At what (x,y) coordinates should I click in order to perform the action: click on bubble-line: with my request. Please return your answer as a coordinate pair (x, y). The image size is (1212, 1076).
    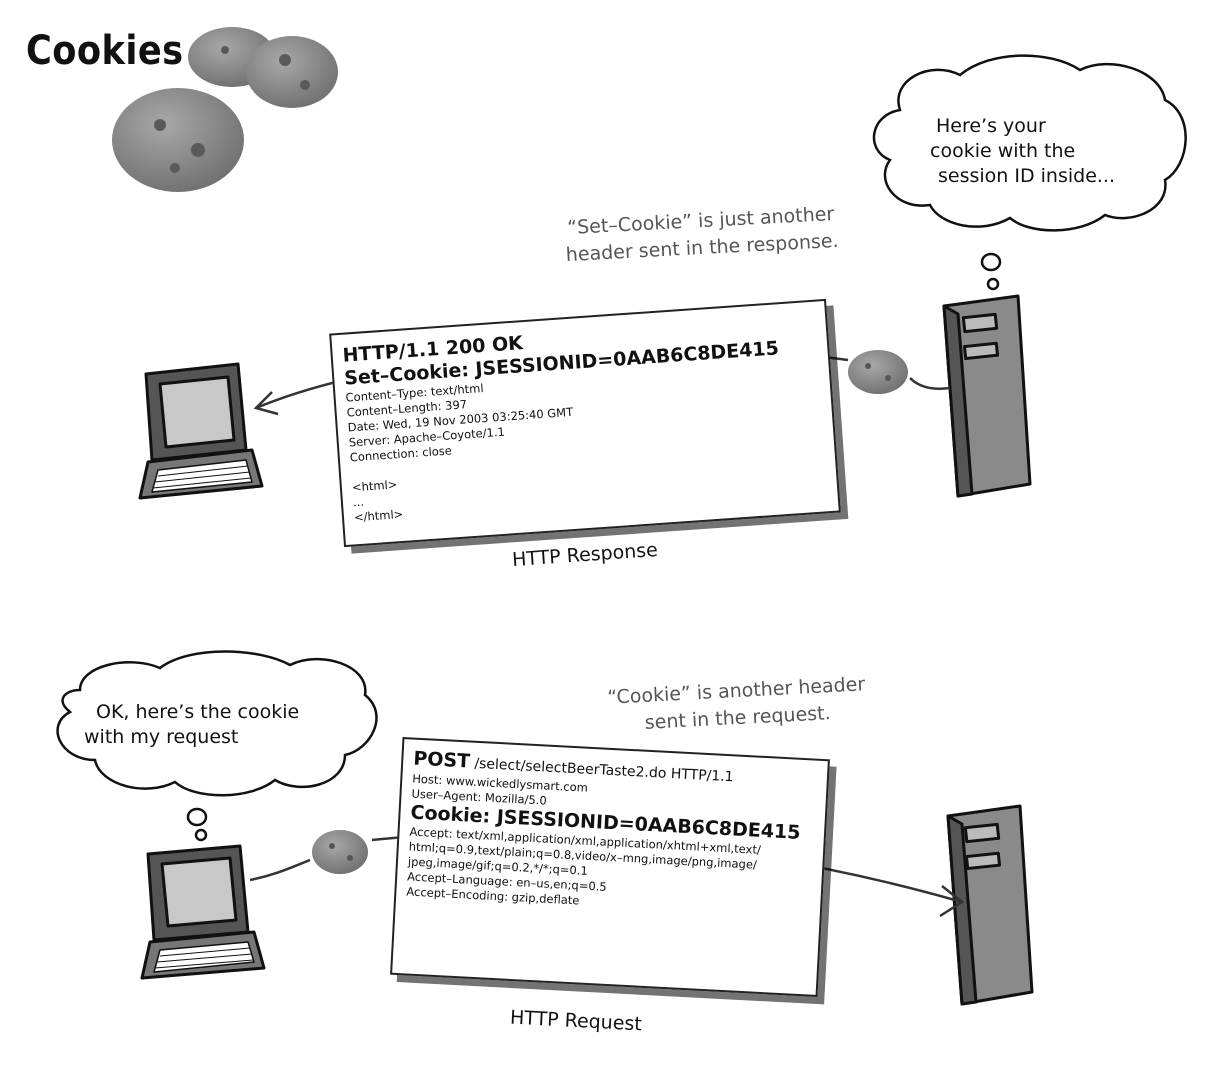
    Looking at the image, I should click on (161, 737).